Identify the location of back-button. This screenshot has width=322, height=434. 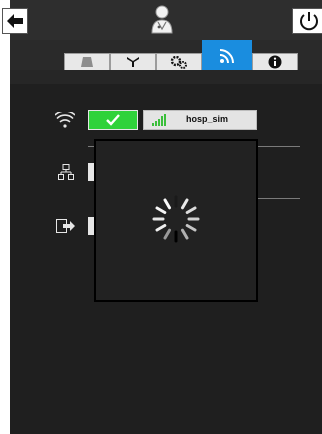
(15, 21).